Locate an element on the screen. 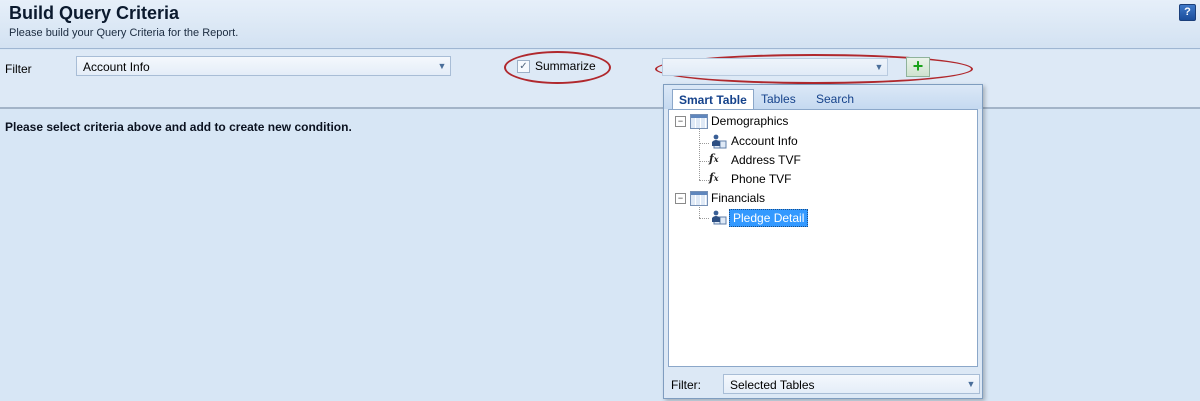 This screenshot has height=401, width=1200. tree-node-demographics: Demographics is located at coordinates (749, 121).